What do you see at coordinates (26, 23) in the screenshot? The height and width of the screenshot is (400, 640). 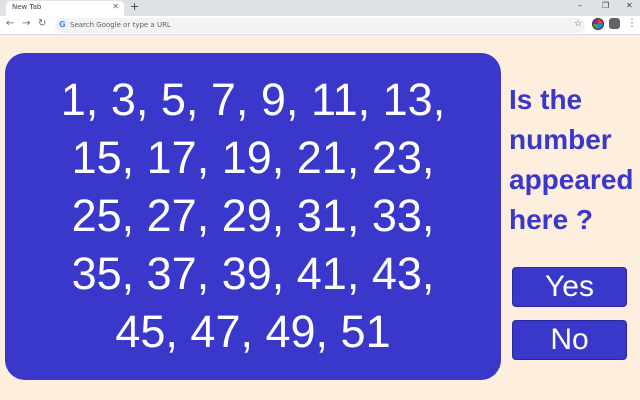 I see `forward-arrow-icon: →` at bounding box center [26, 23].